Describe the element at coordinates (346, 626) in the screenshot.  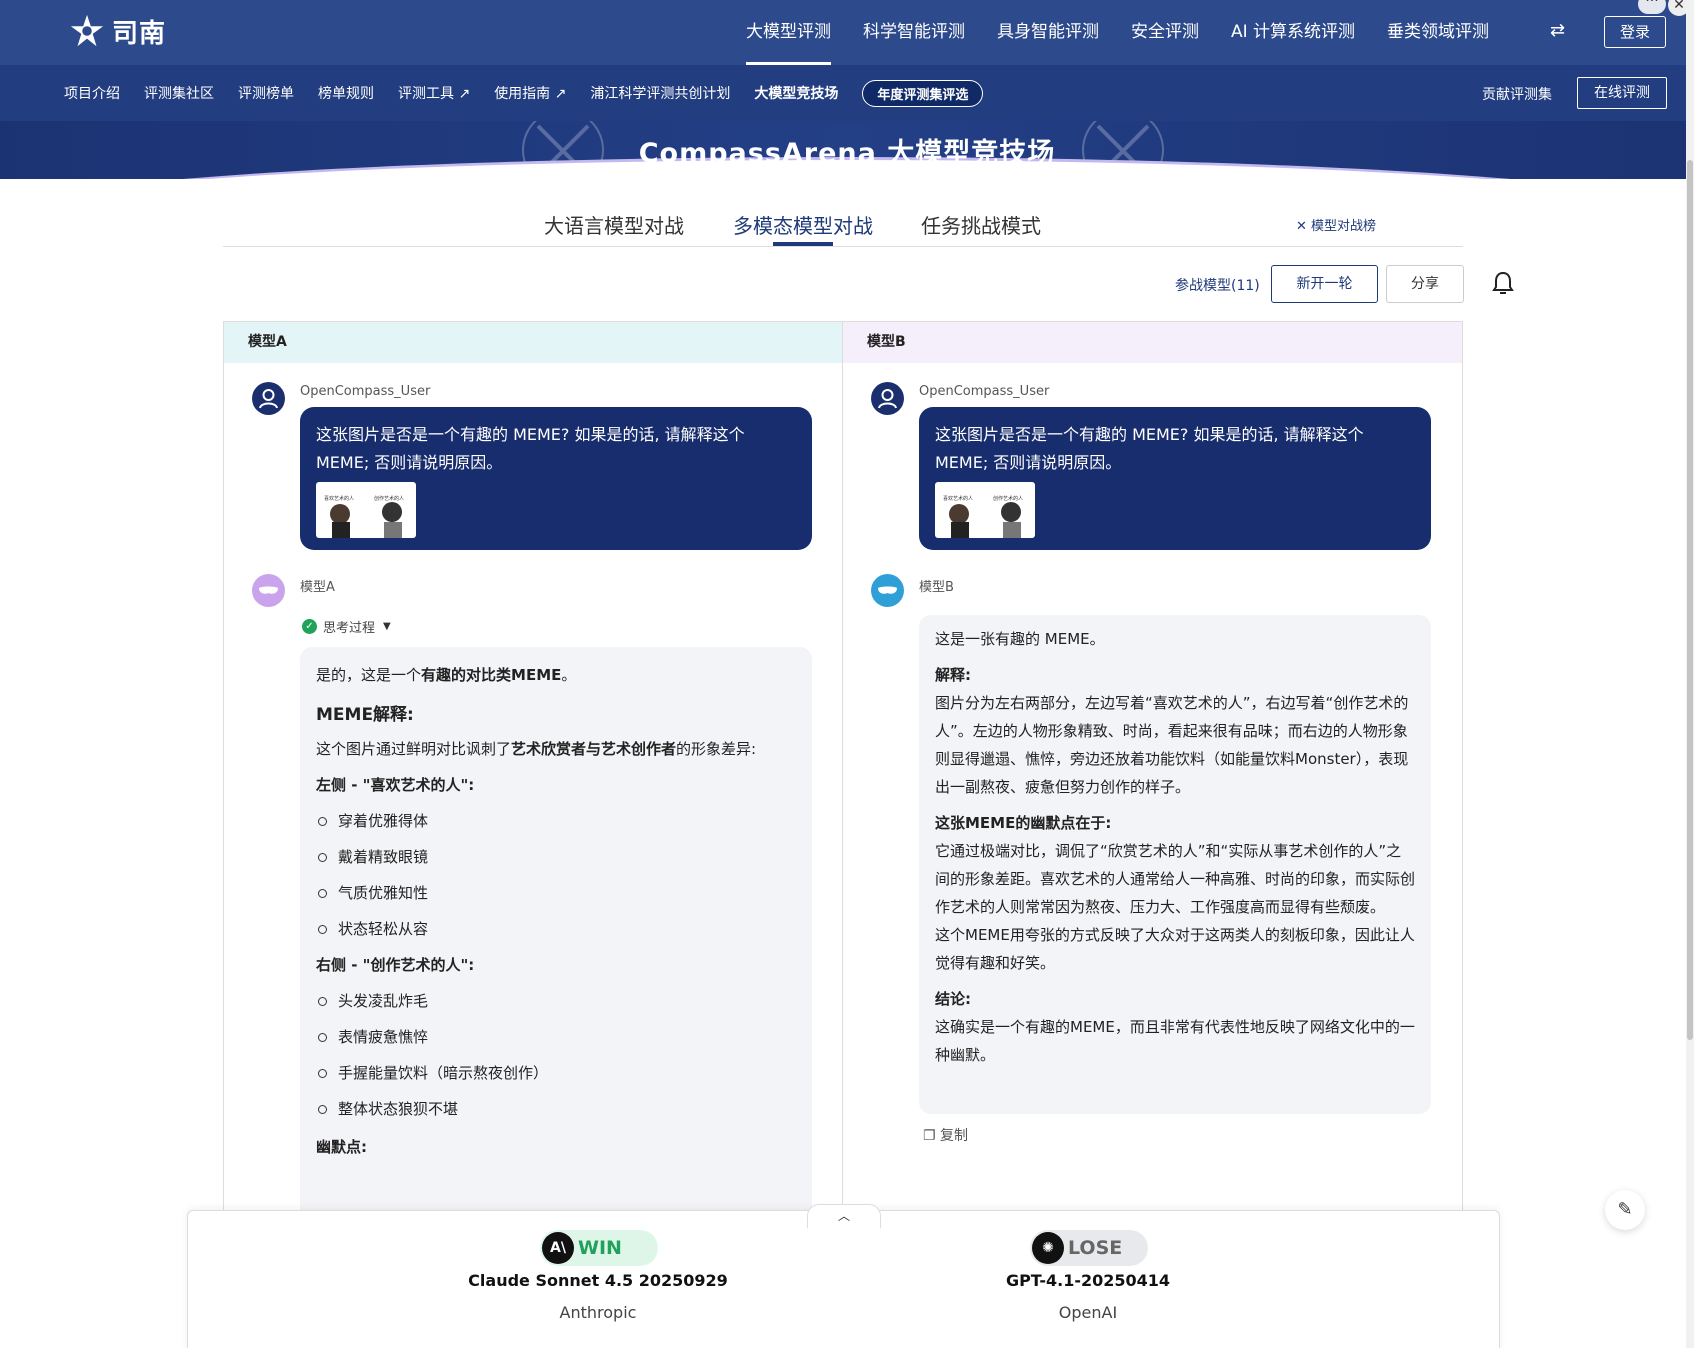
I see `thinking-toggle: ✓ 思考过程 ▼` at that location.